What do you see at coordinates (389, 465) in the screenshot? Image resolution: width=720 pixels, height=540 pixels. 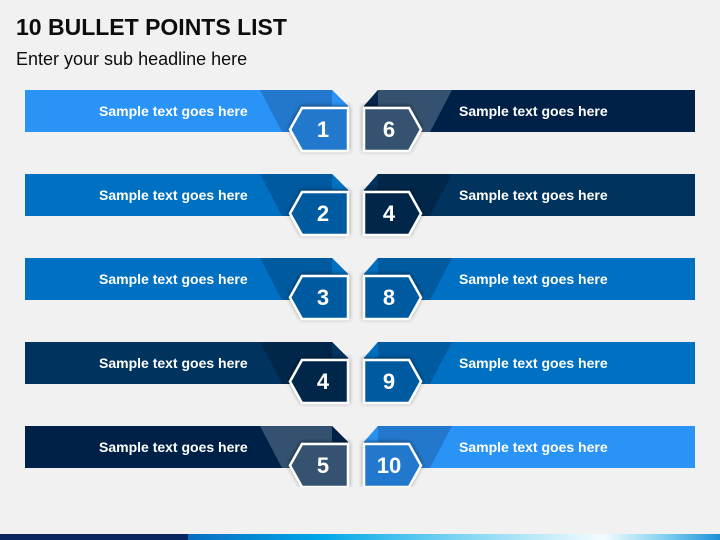 I see `bullet-number: 10` at bounding box center [389, 465].